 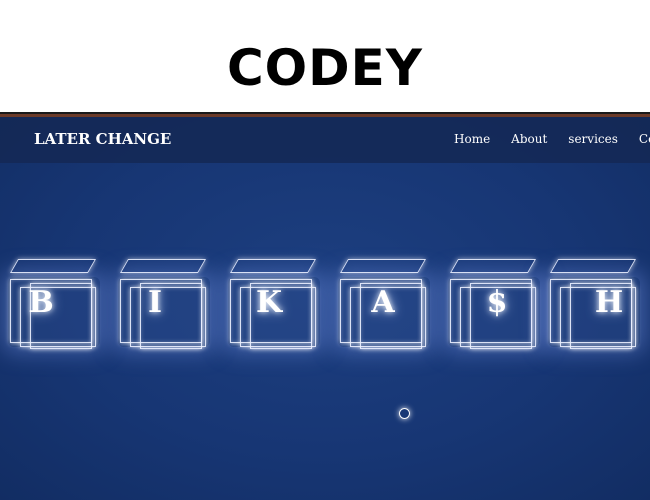 I want to click on letter-cube: $, so click(x=495, y=307).